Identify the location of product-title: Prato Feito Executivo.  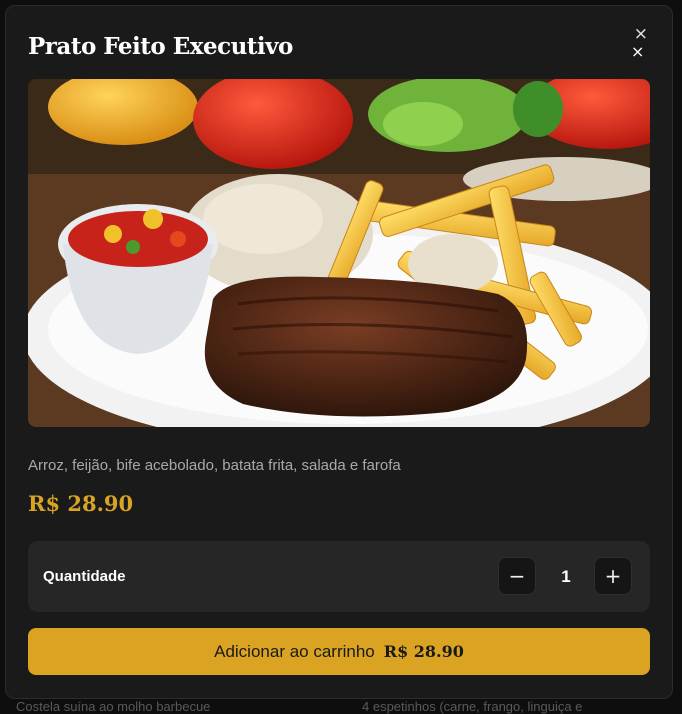
(160, 46).